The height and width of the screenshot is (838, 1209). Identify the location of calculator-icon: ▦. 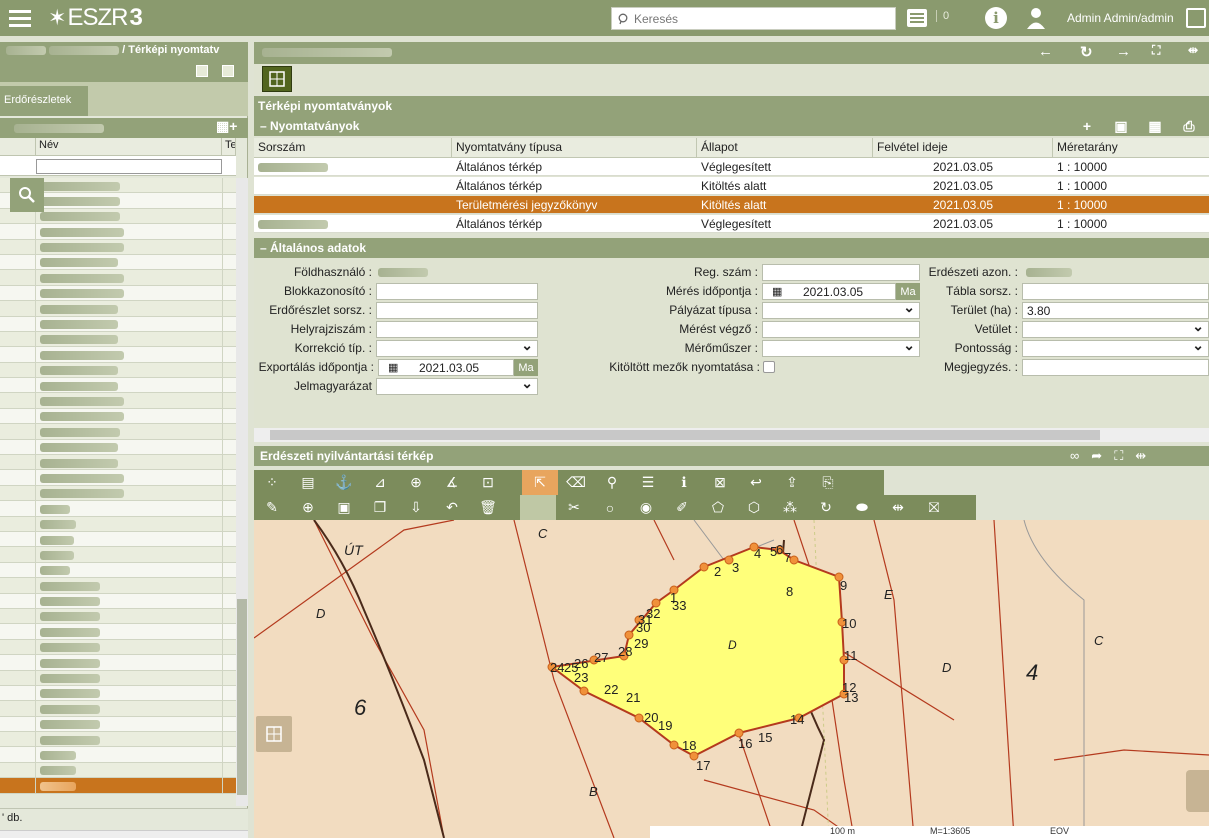
(1155, 126).